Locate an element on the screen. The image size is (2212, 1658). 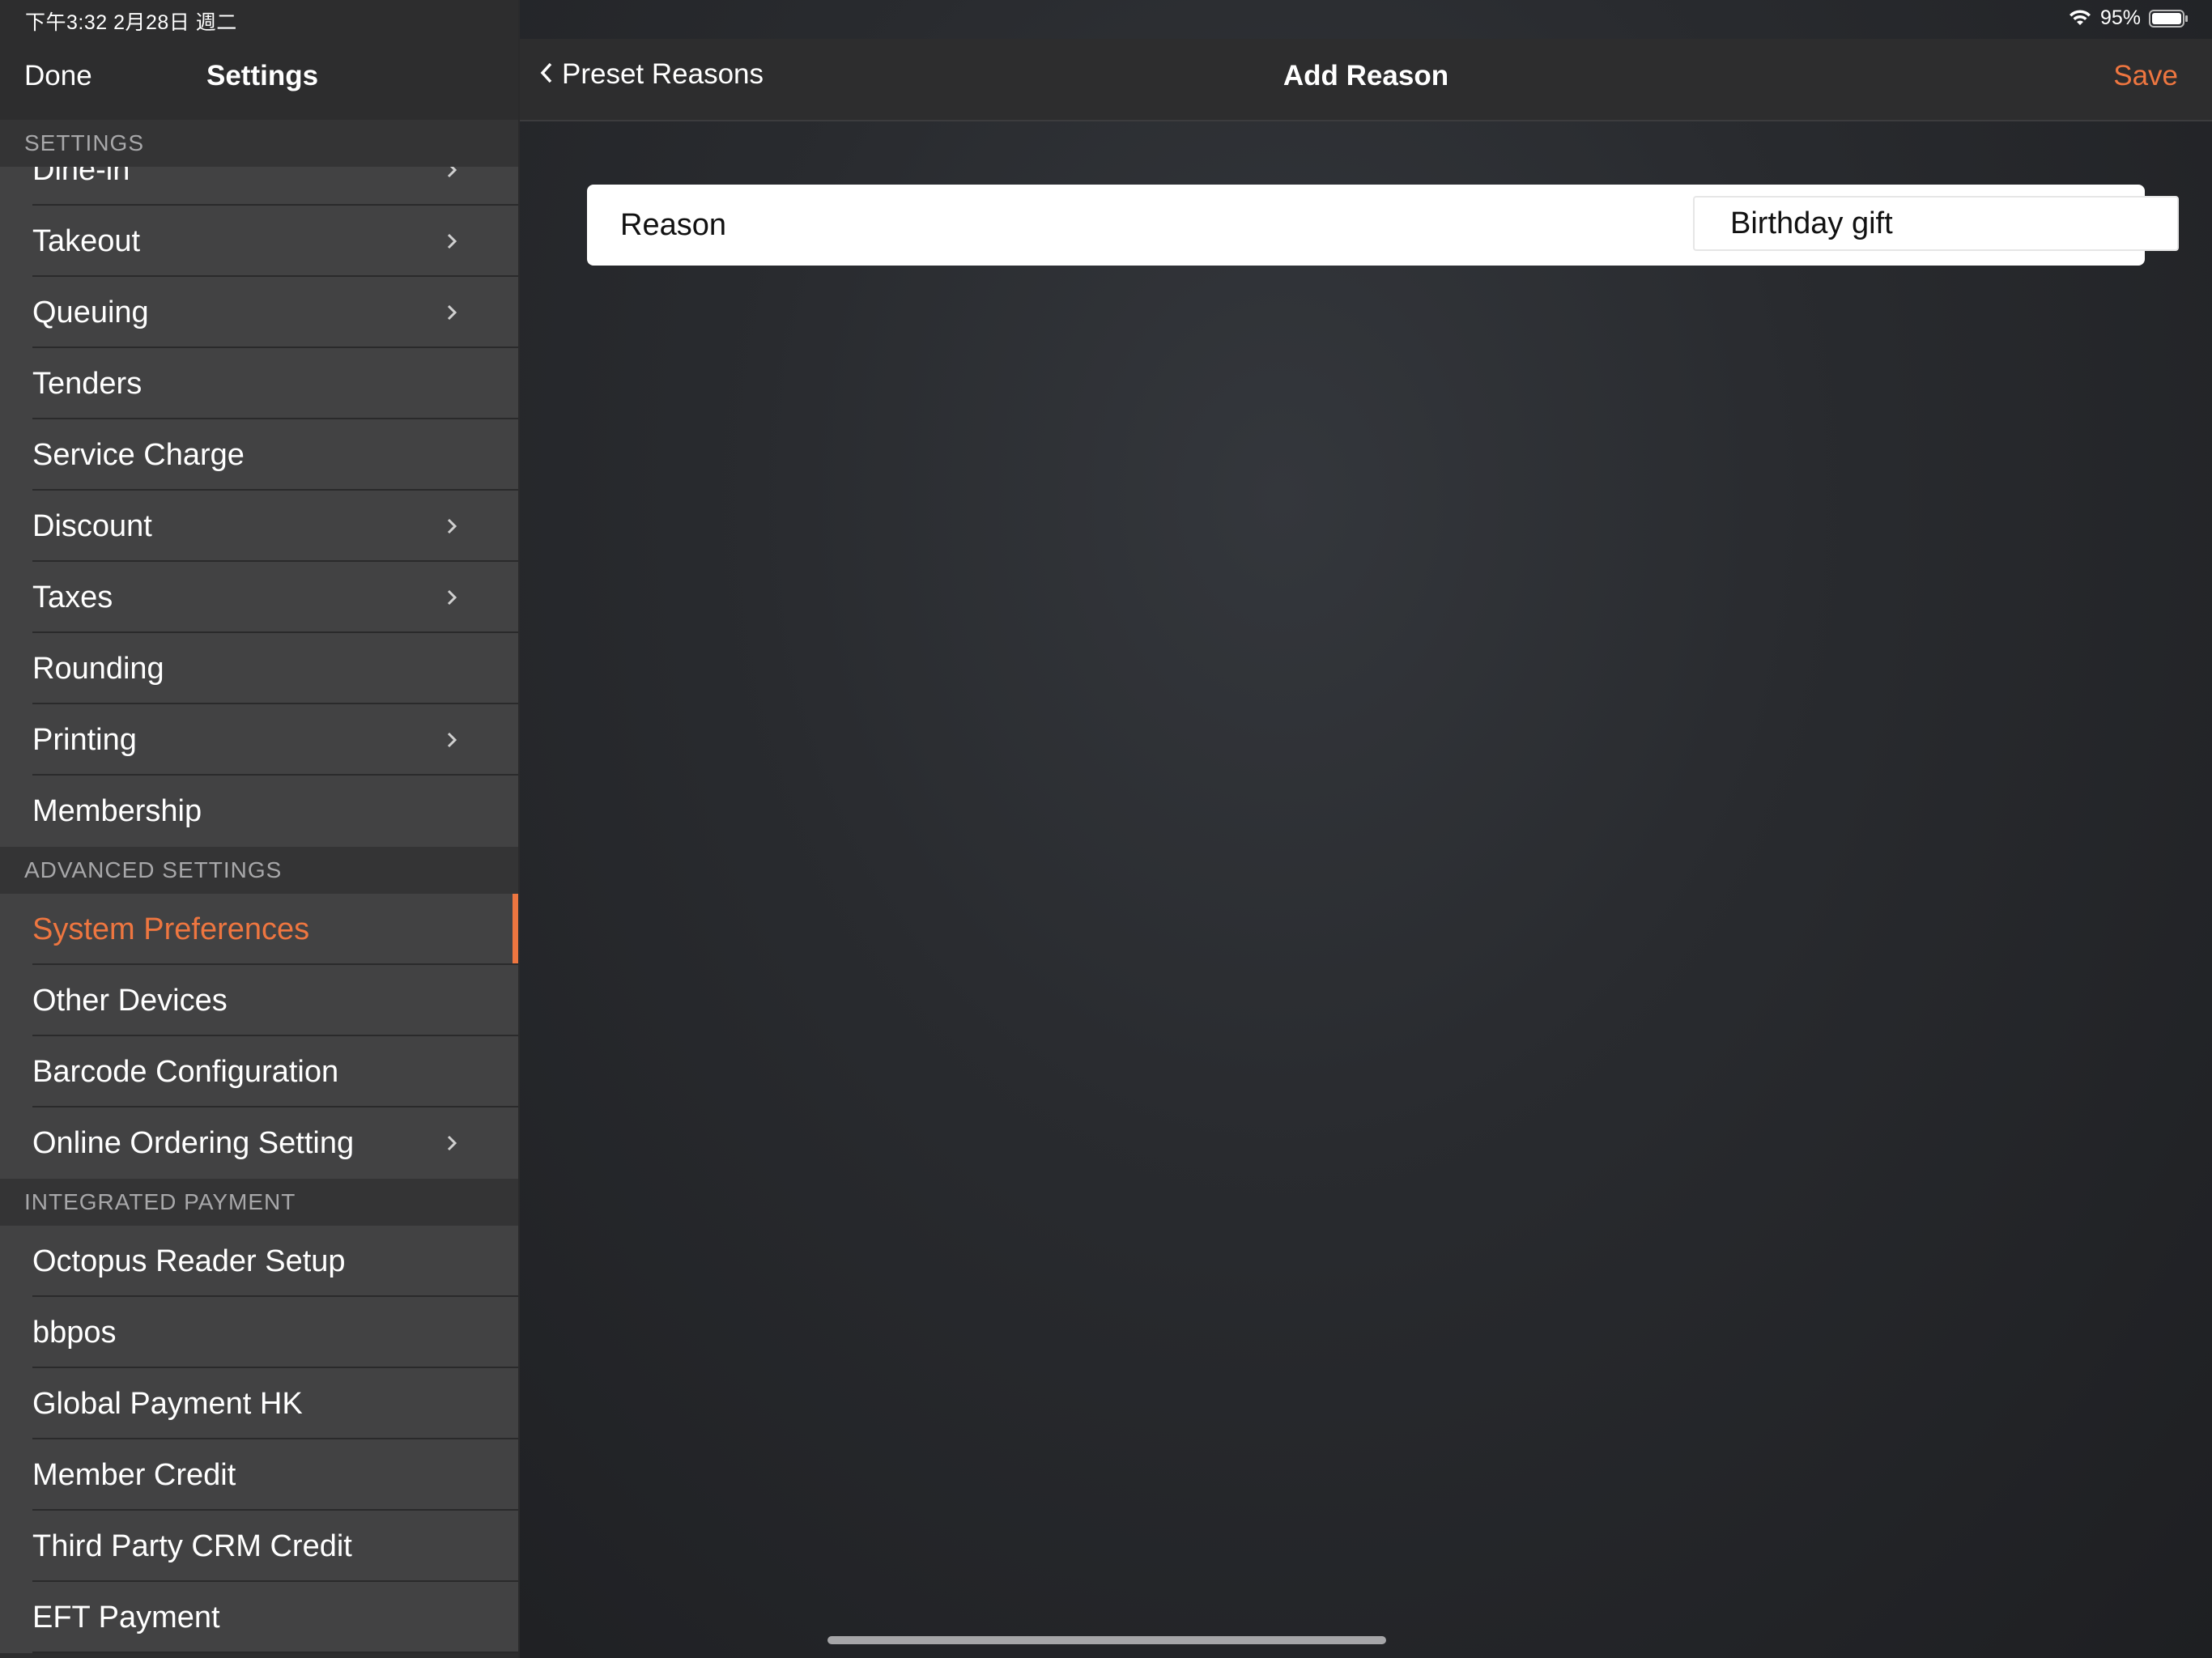
sidebar-item-taxes: Taxes is located at coordinates (259, 597).